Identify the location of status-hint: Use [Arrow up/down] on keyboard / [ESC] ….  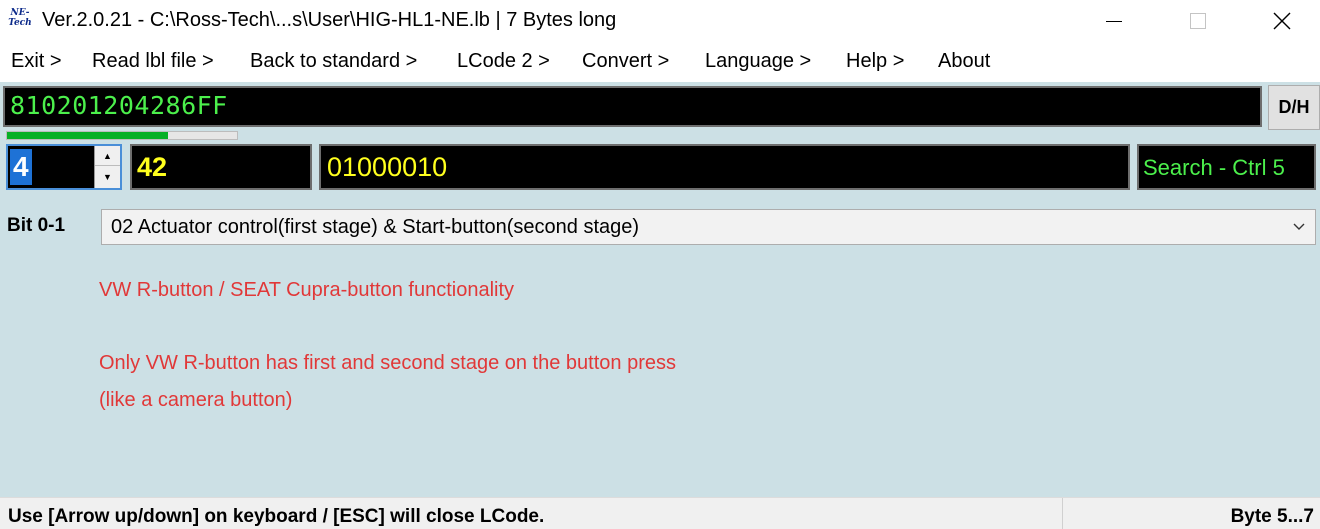
(276, 516).